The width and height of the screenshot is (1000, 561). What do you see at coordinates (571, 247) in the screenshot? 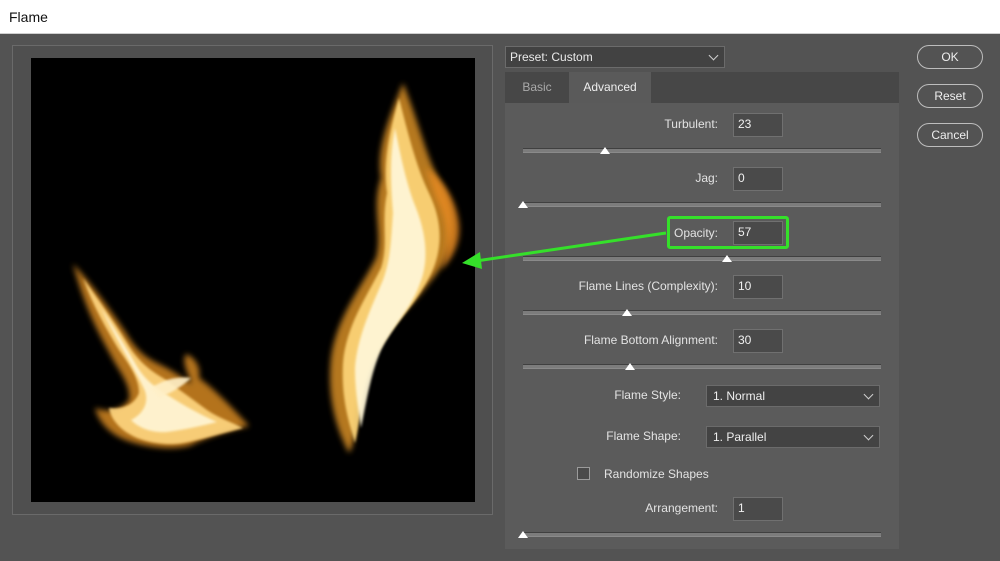
I see `annotation-arrow-line` at bounding box center [571, 247].